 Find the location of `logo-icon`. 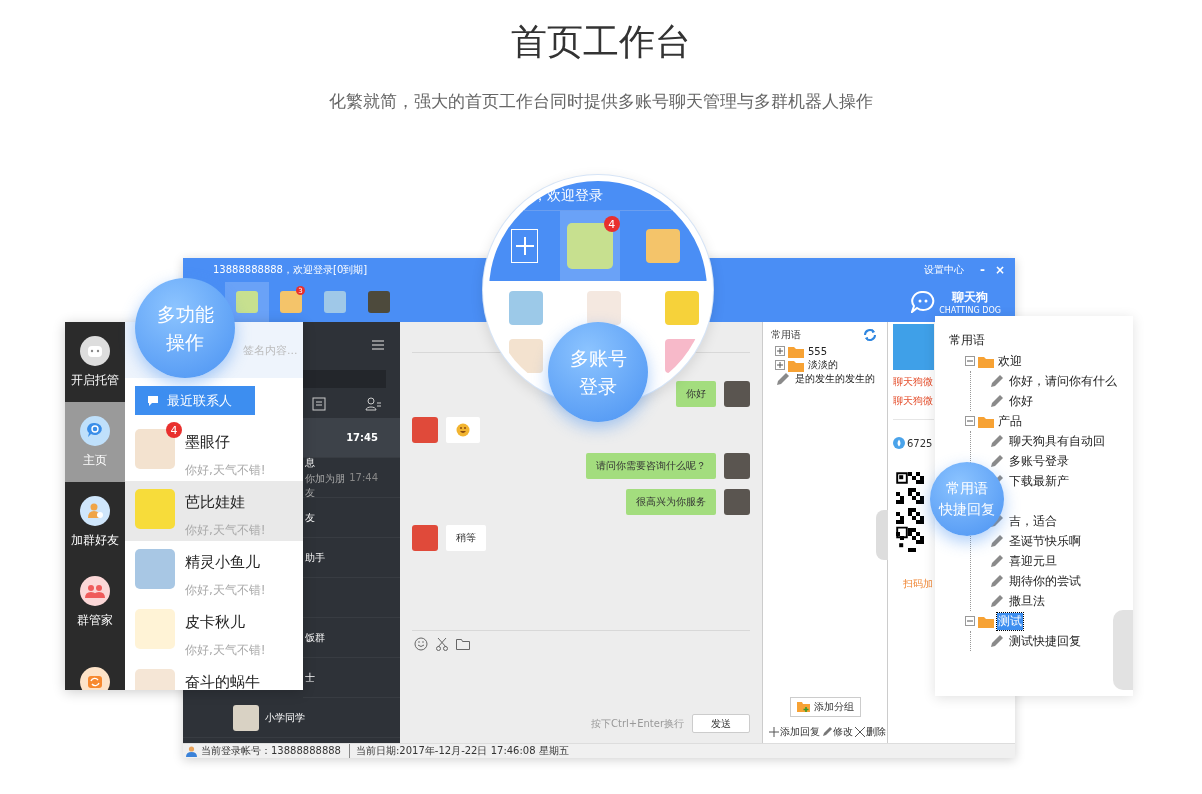

logo-icon is located at coordinates (923, 302).